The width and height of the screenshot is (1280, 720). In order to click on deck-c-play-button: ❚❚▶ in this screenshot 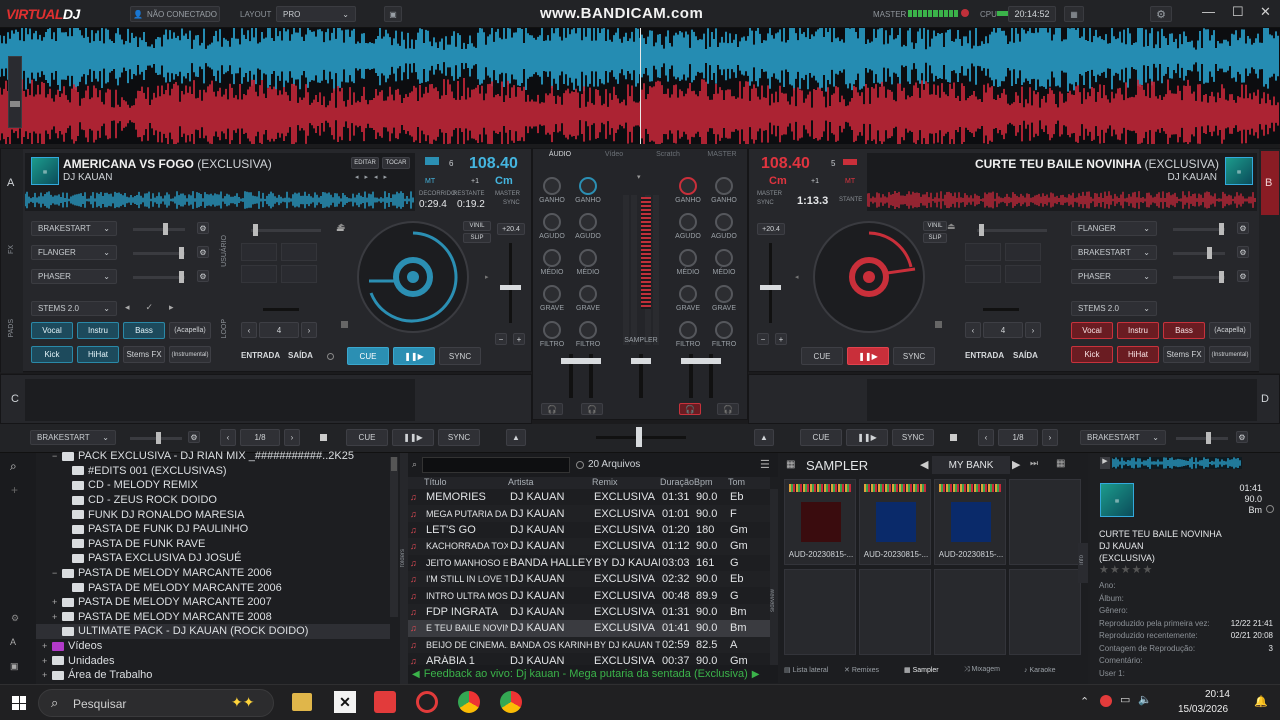, I will do `click(413, 437)`.